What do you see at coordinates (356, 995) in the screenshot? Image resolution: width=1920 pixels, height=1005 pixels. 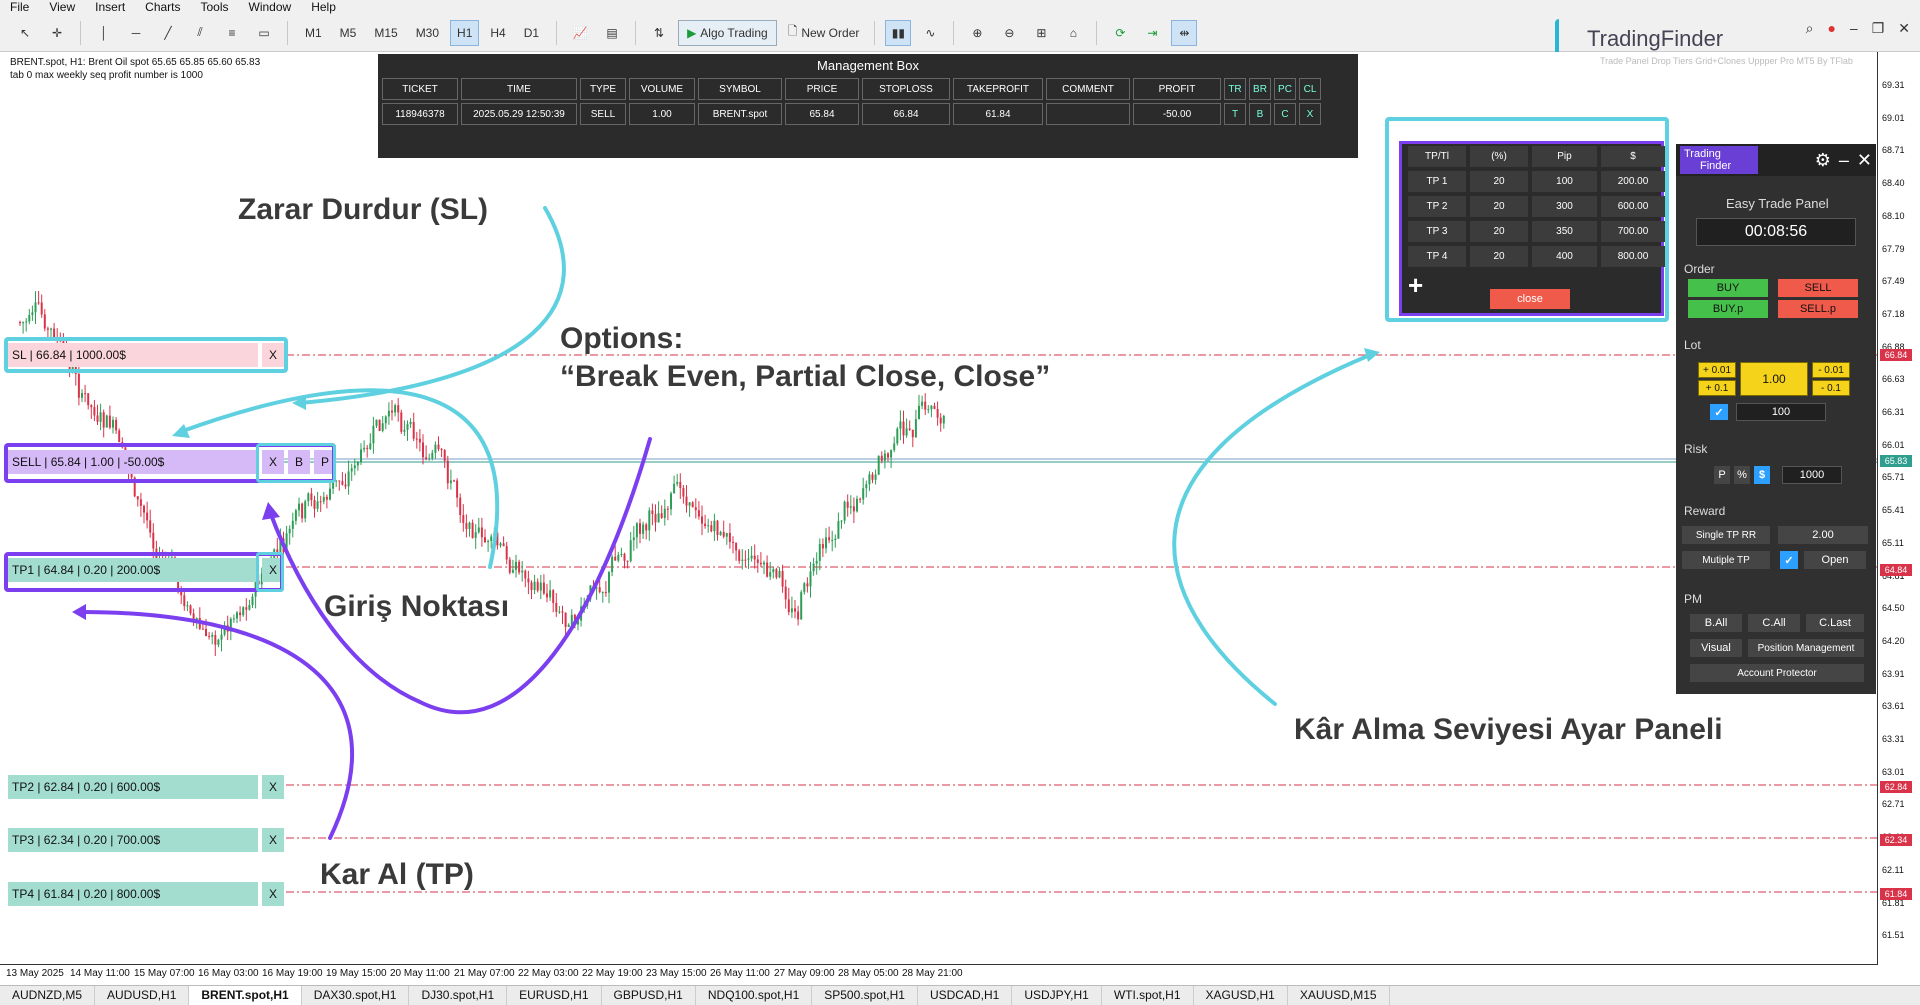 I see `chart-tab: DAX30.spot,H1` at bounding box center [356, 995].